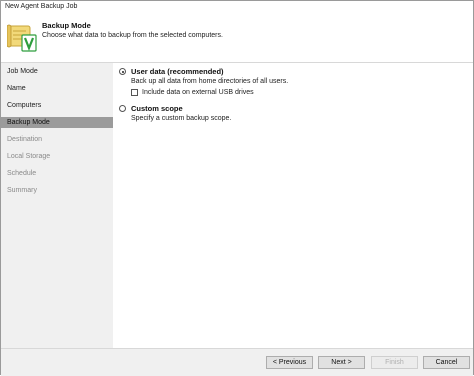 The width and height of the screenshot is (474, 376). What do you see at coordinates (181, 118) in the screenshot?
I see `custom-scope-description: Specify a custom backup scope.` at bounding box center [181, 118].